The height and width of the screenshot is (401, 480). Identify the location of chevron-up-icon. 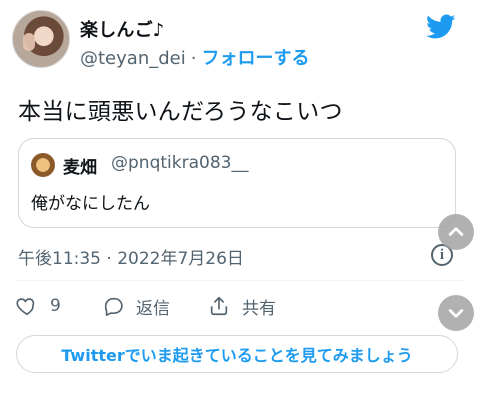
(456, 231).